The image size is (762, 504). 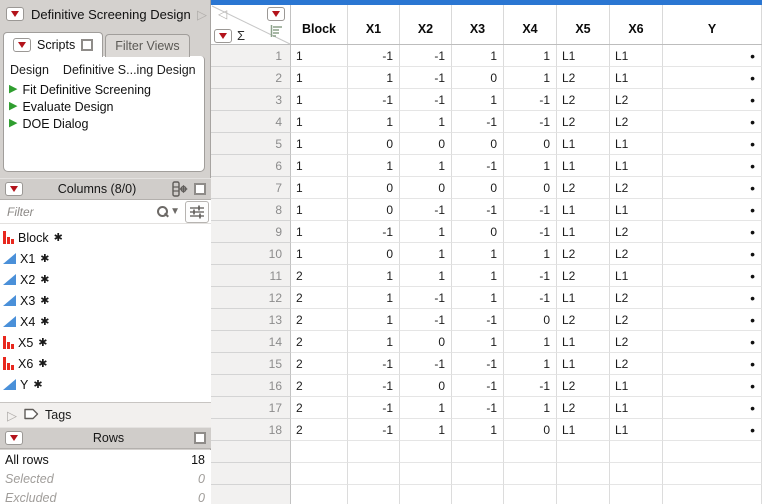 What do you see at coordinates (104, 89) in the screenshot?
I see `script-item: ▶ Fit Definitive Screening` at bounding box center [104, 89].